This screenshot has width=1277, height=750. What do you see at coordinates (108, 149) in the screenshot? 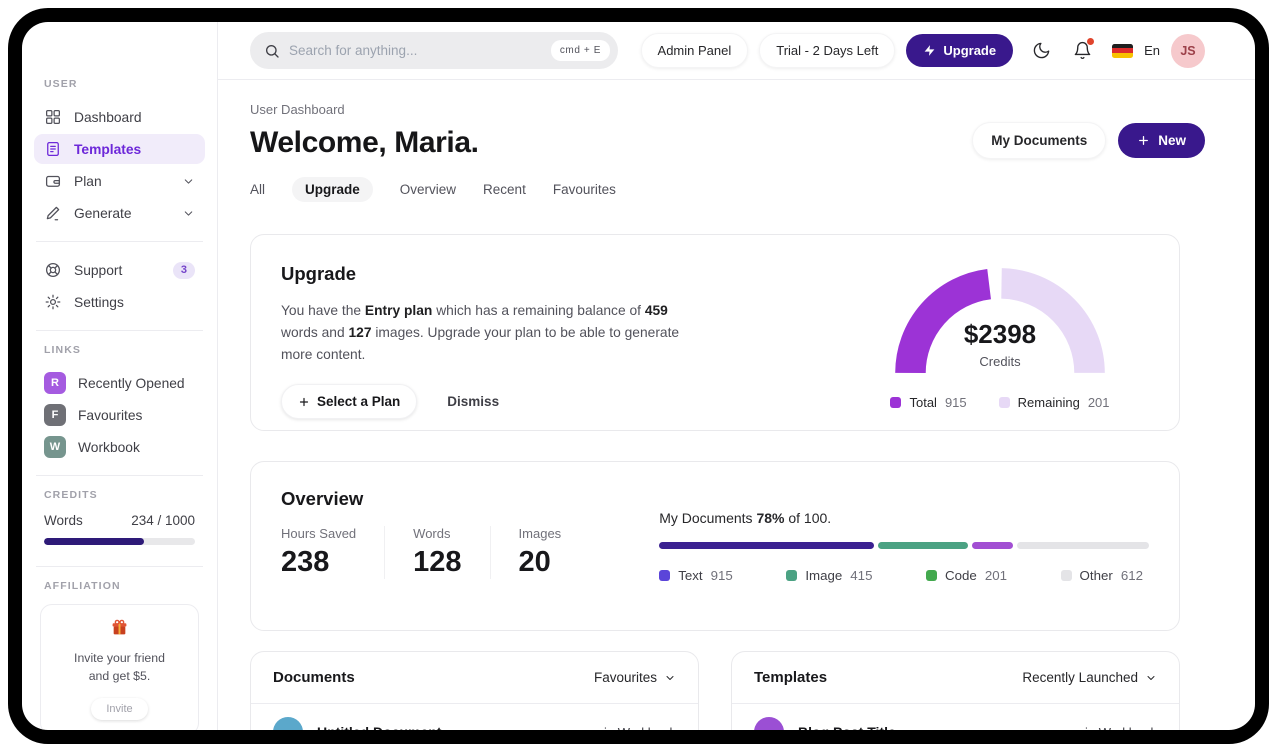
I see `sidebar-item-label: Templates` at bounding box center [108, 149].